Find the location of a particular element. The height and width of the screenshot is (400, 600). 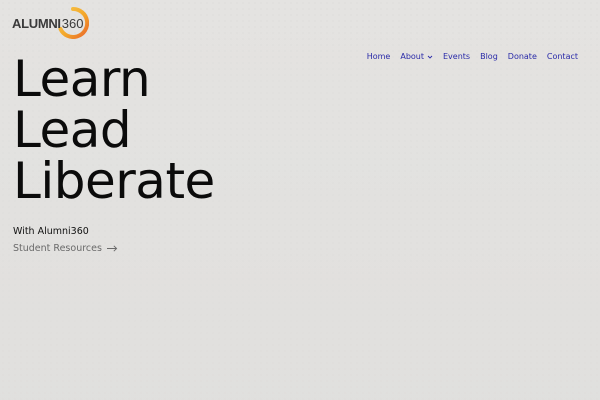

nav-item-contact: Contact is located at coordinates (562, 56).